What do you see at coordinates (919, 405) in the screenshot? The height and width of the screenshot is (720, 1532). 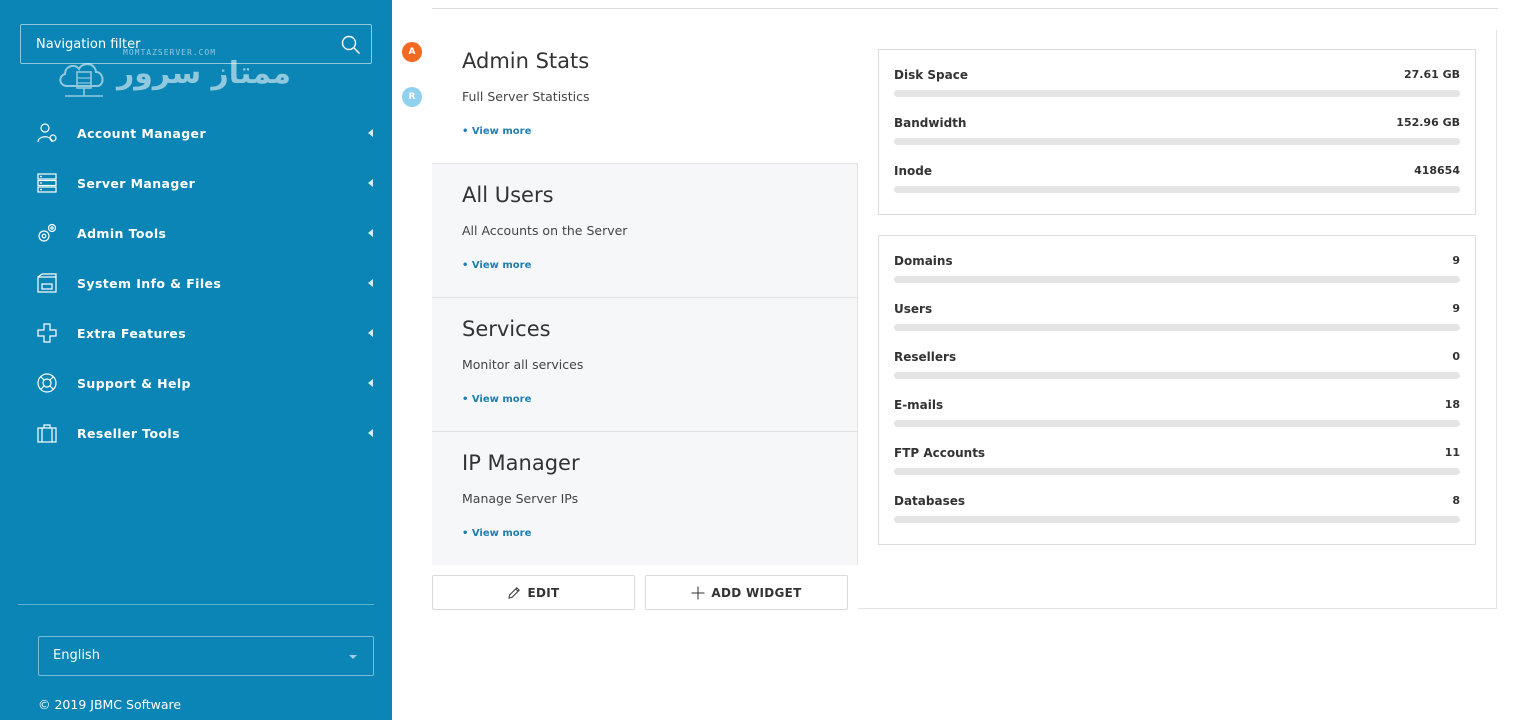 I see `stat-label-e-mails: E-mails` at bounding box center [919, 405].